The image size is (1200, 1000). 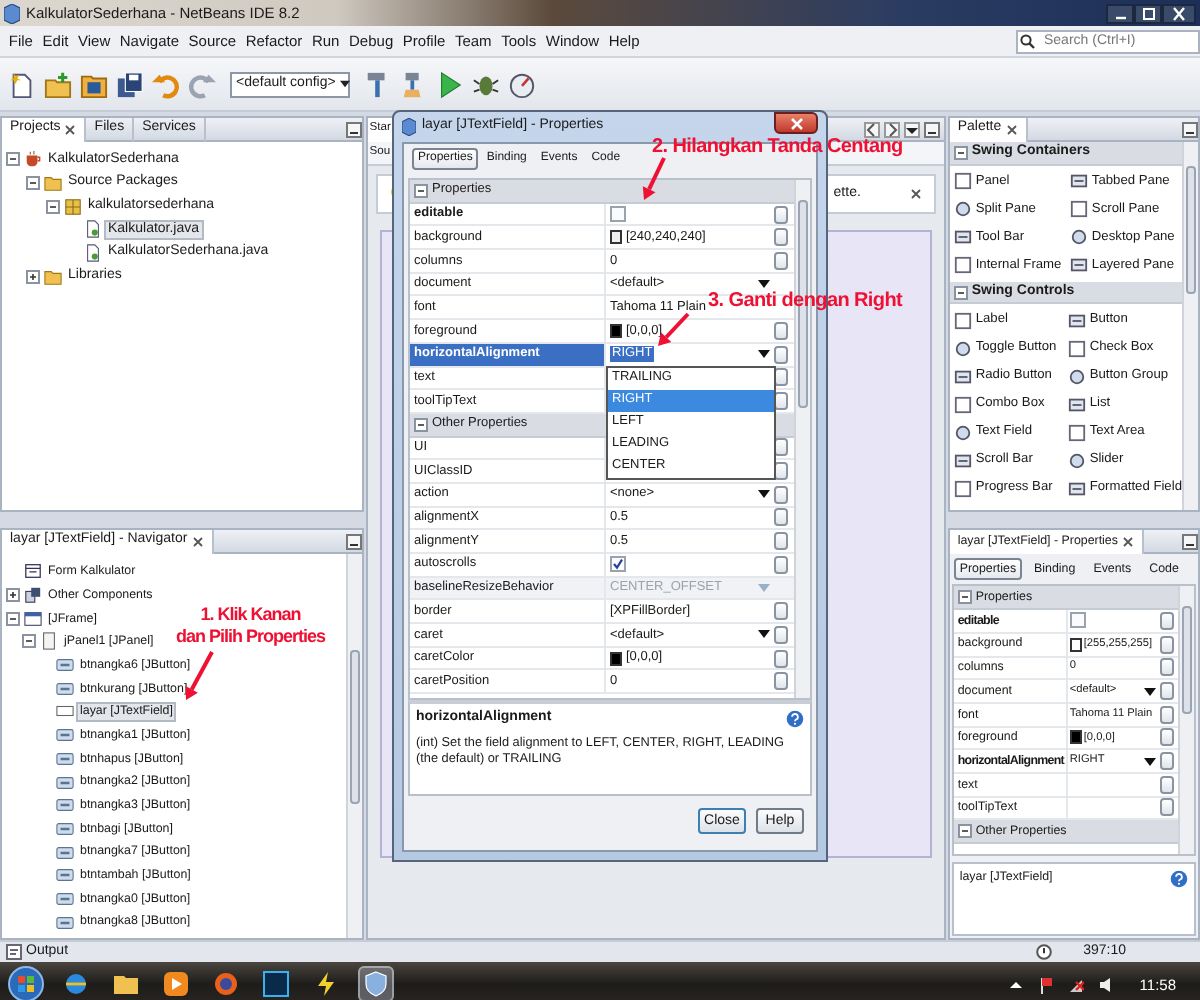 I want to click on globe-icon, so click(x=76, y=984).